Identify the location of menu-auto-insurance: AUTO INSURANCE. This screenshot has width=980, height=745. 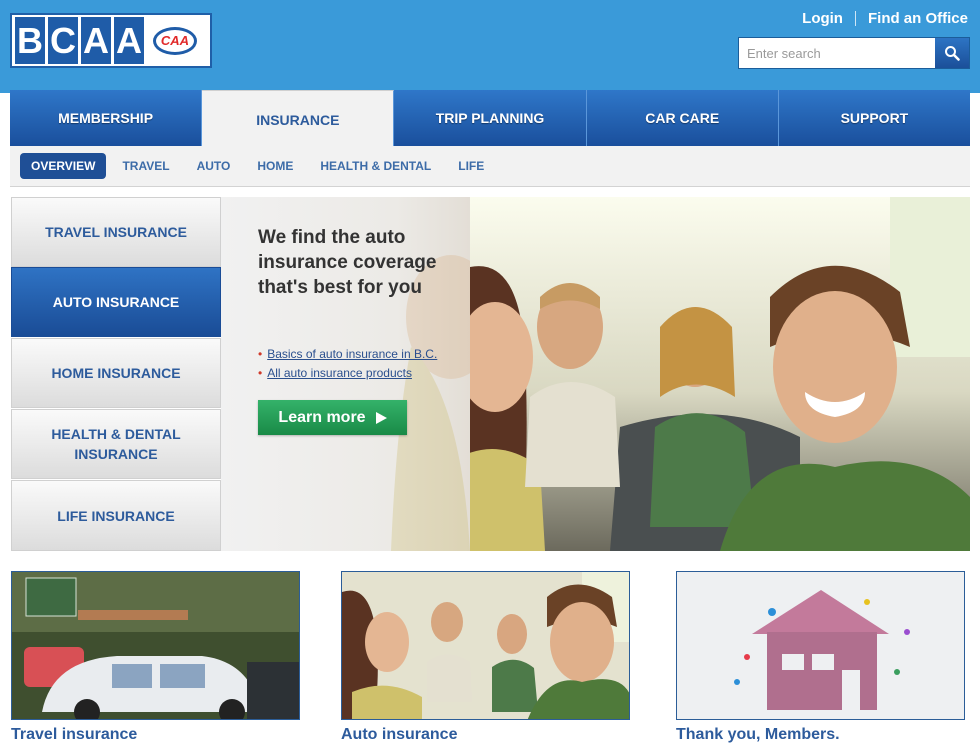
(116, 302).